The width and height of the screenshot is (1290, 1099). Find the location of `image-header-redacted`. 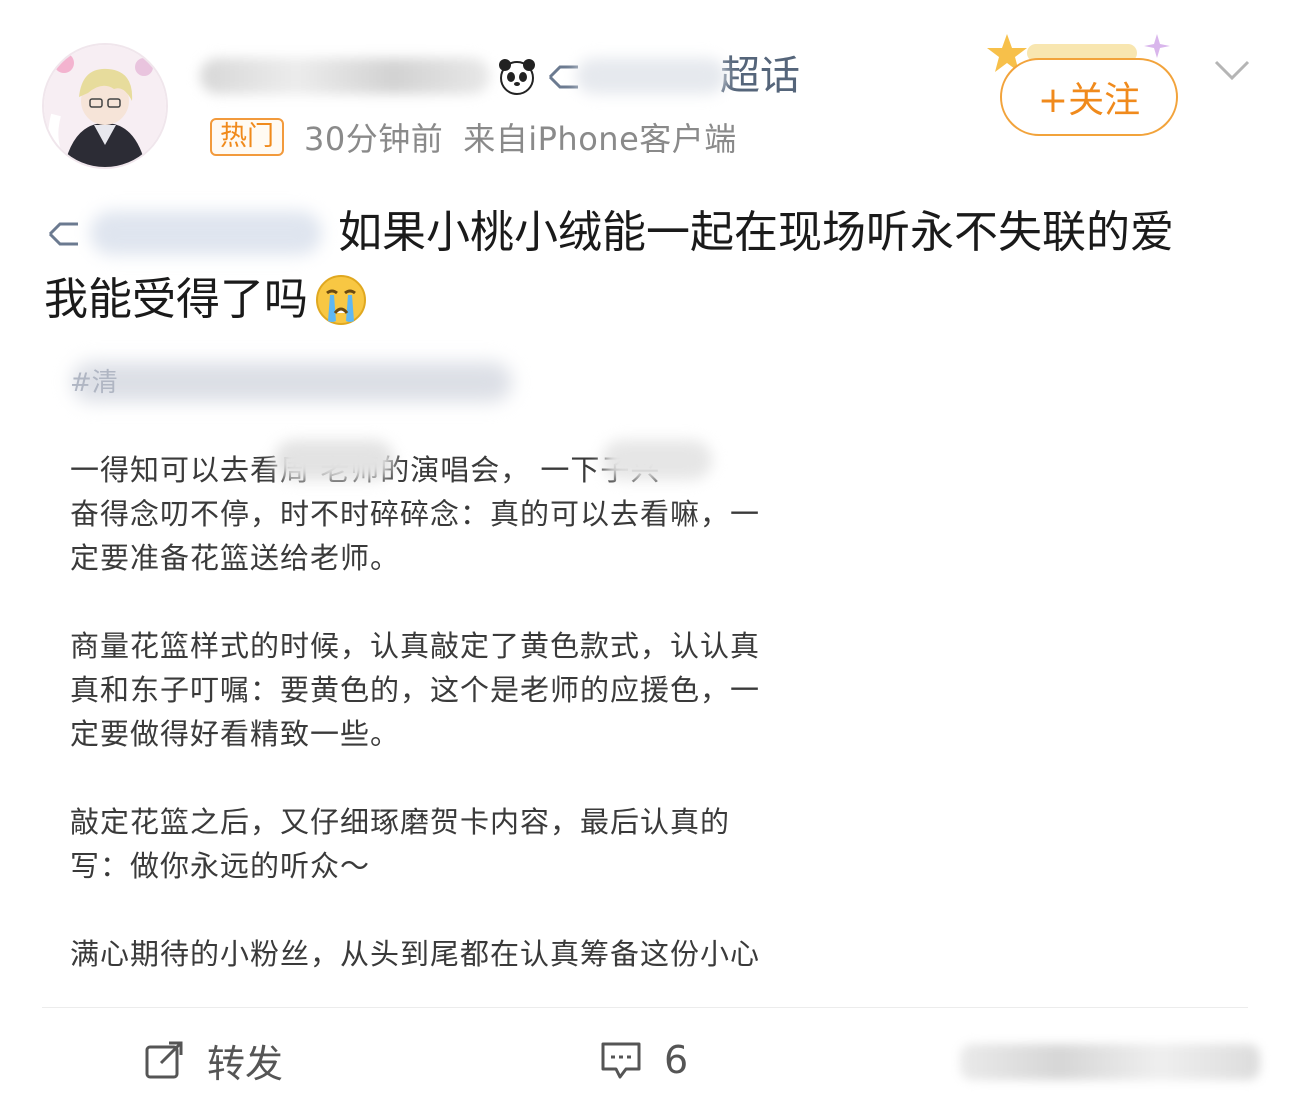

image-header-redacted is located at coordinates (292, 382).